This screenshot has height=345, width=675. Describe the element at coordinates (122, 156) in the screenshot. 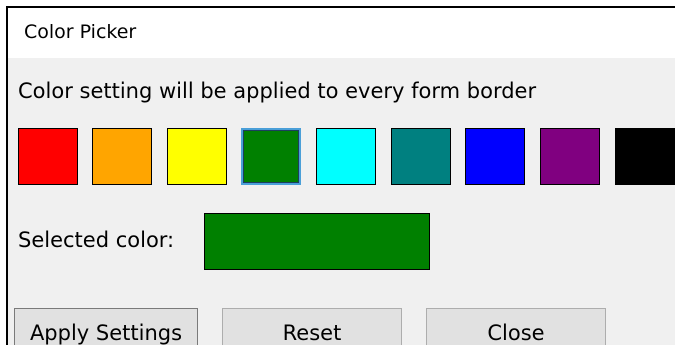

I see `swatch-orange` at that location.